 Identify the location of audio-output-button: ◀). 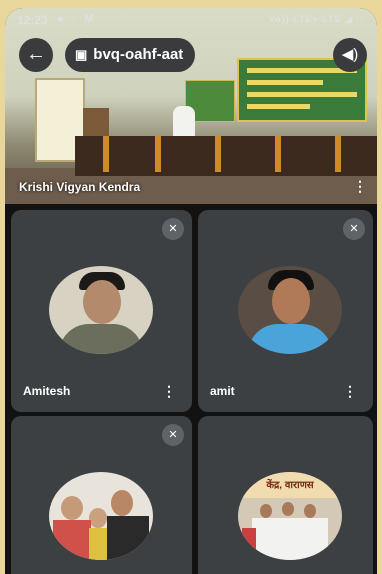
(350, 55).